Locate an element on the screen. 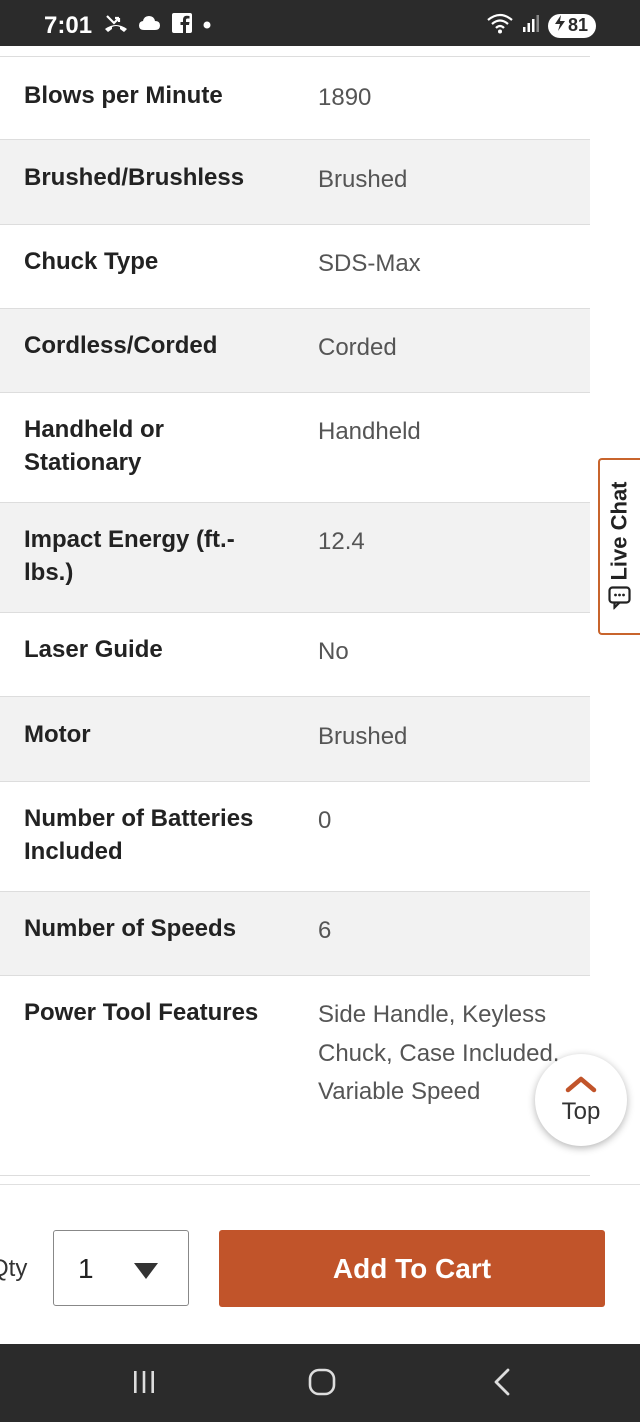  spec-value: 6 is located at coordinates (325, 930).